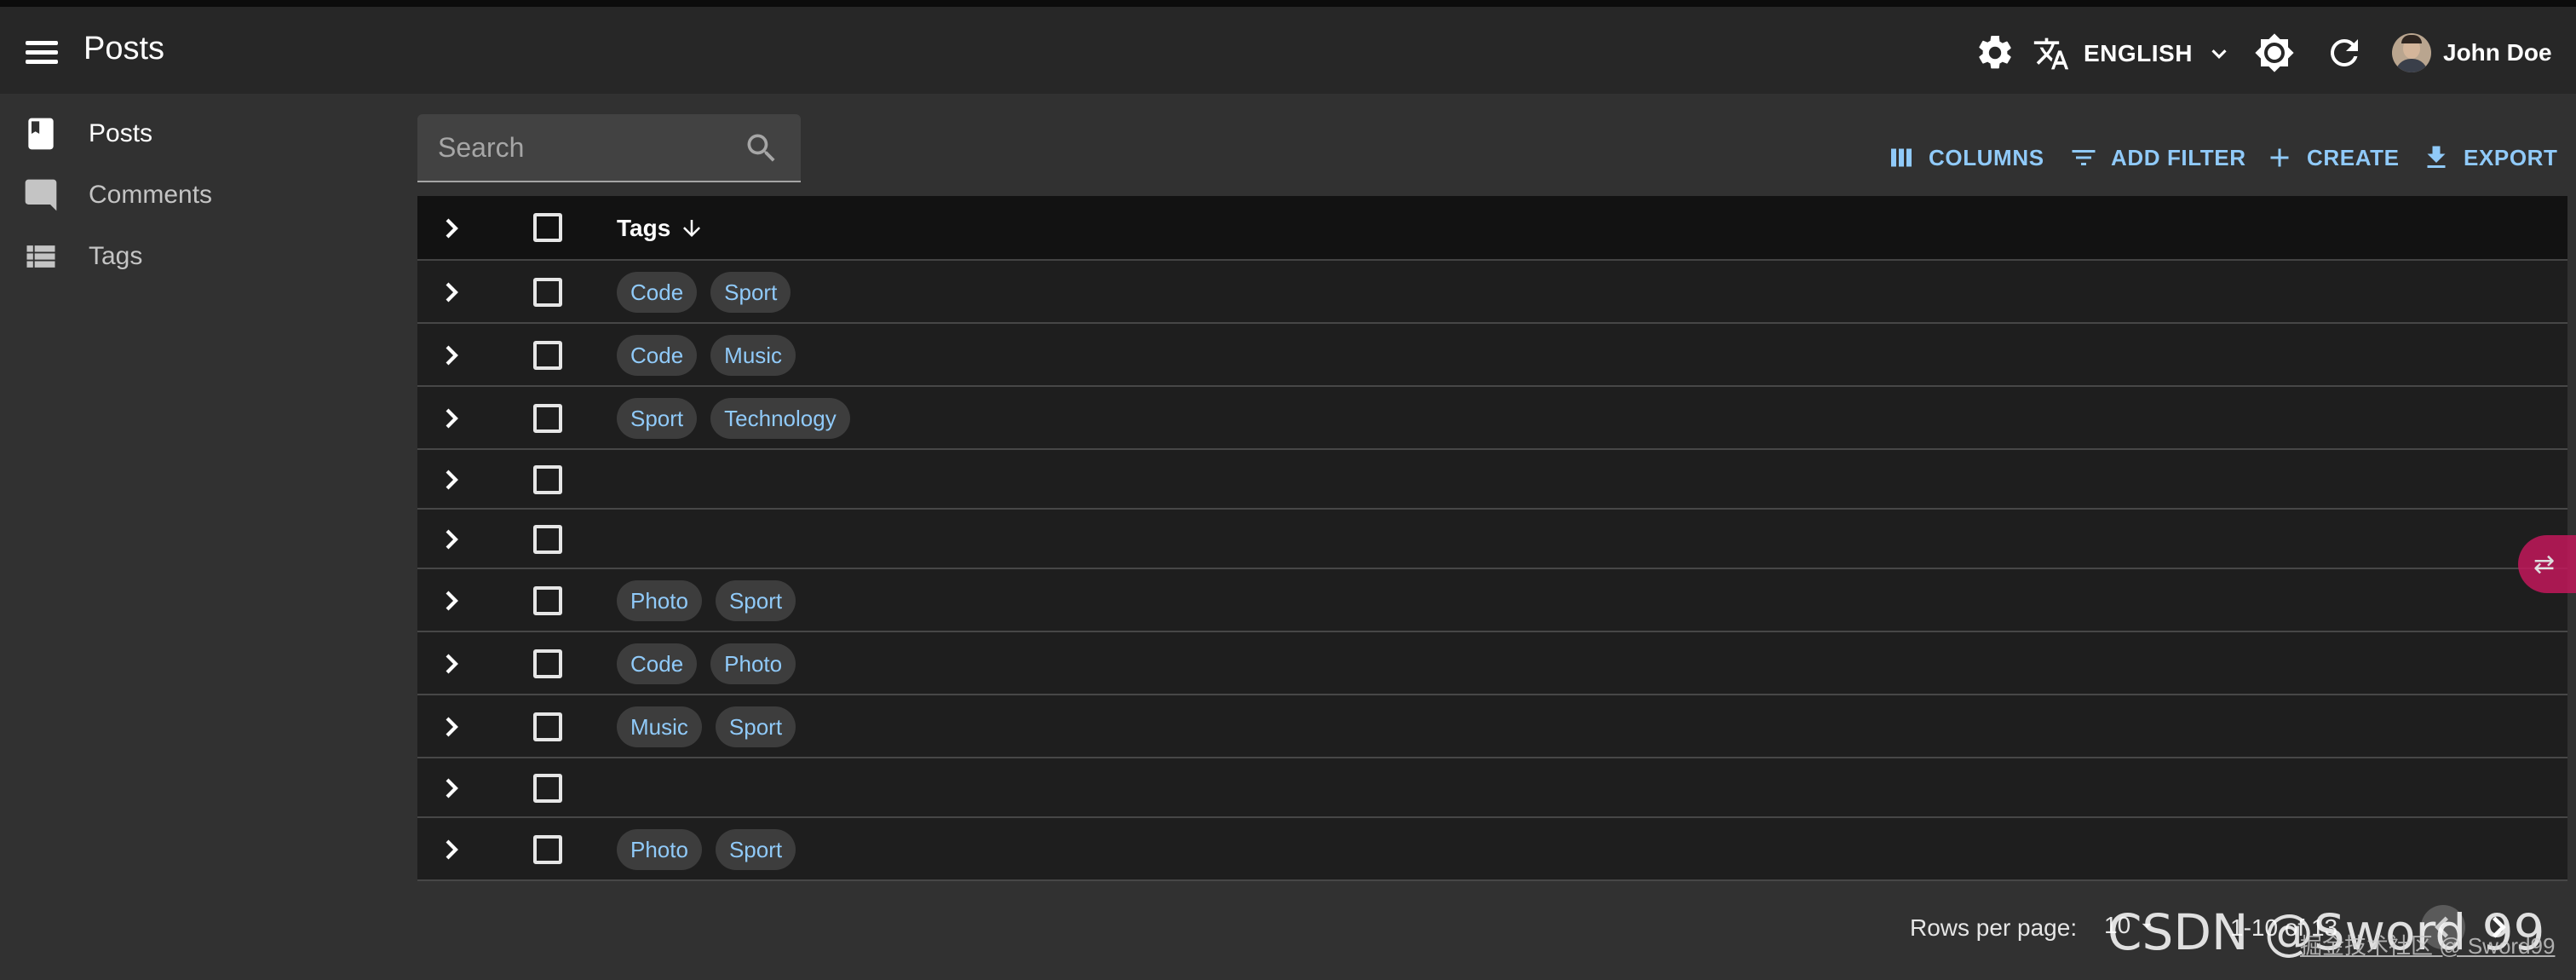 The image size is (2576, 980). What do you see at coordinates (121, 133) in the screenshot?
I see `sidebar-item-label: Posts` at bounding box center [121, 133].